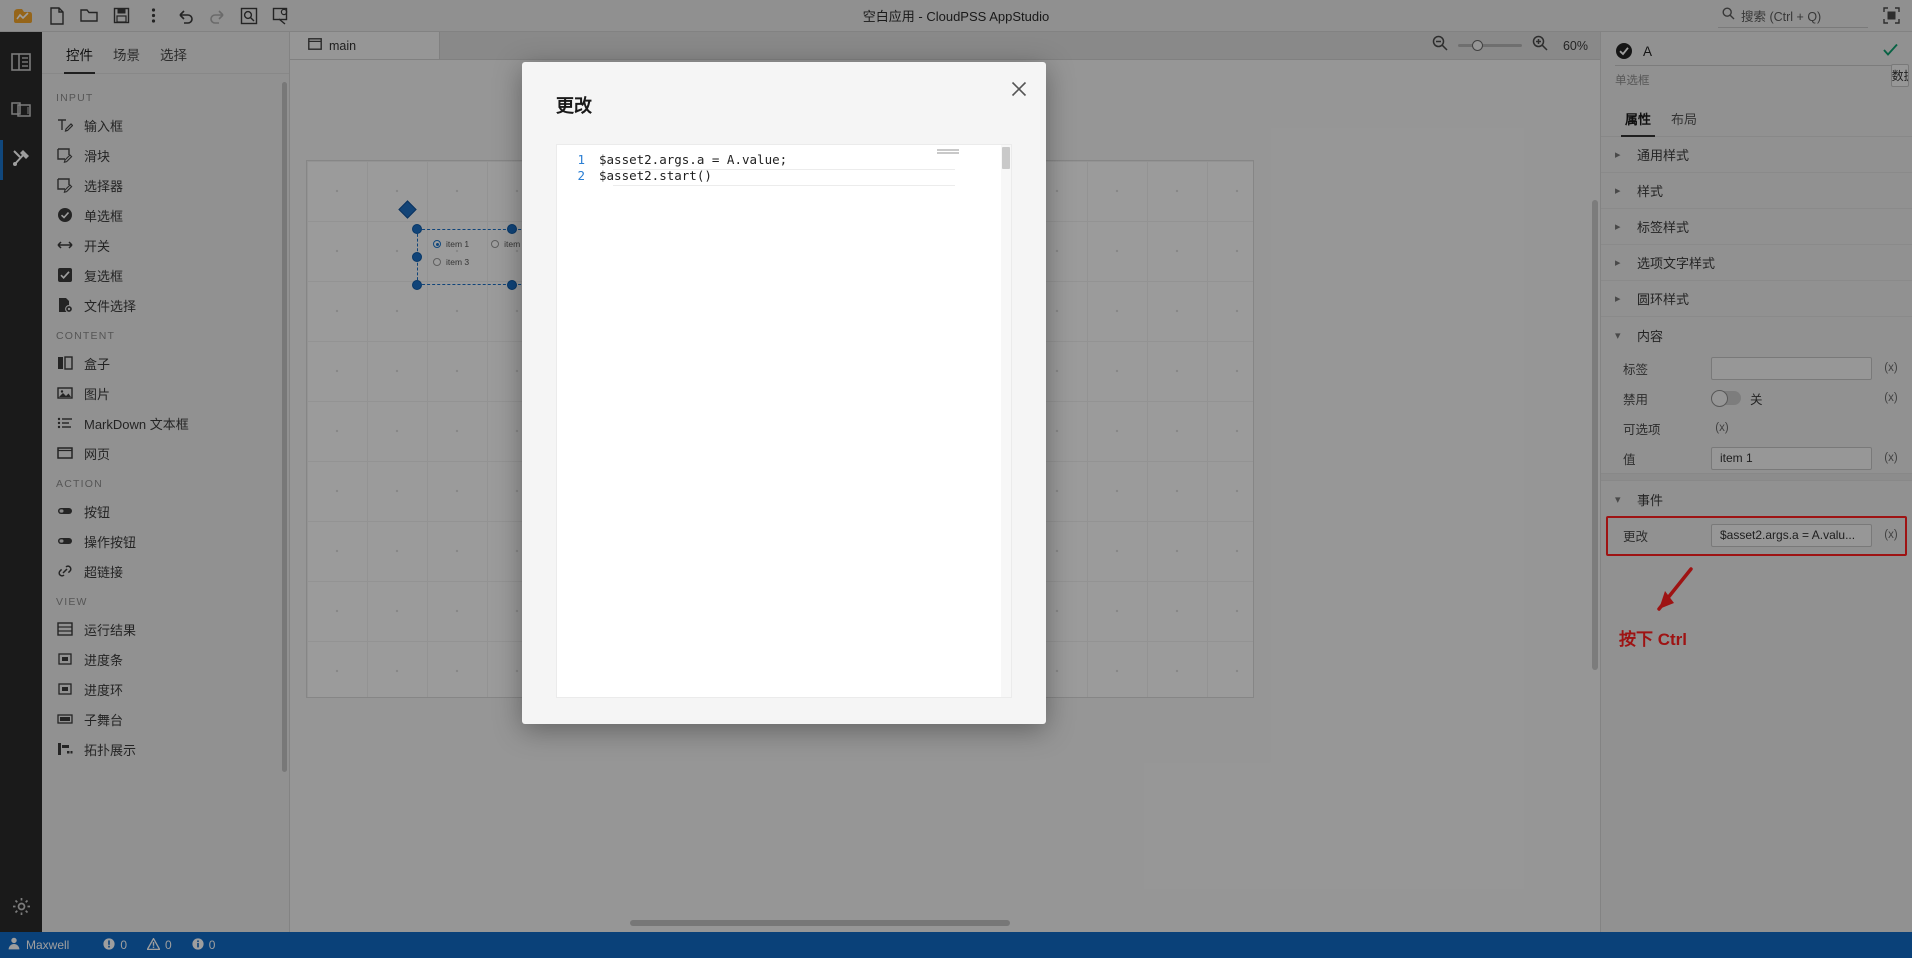 This screenshot has height=958, width=1912. What do you see at coordinates (784, 176) in the screenshot?
I see `code-line: 2 $asset2.start()` at bounding box center [784, 176].